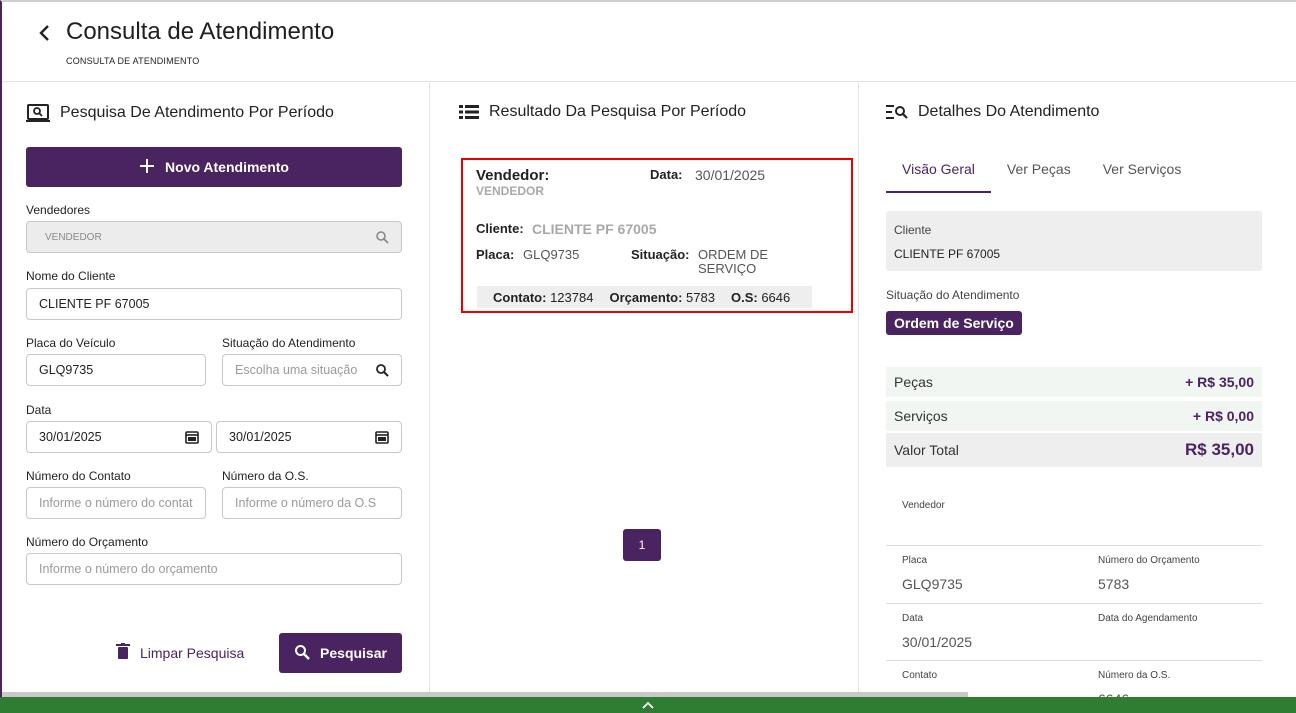 Image resolution: width=1296 pixels, height=713 pixels. Describe the element at coordinates (87, 542) in the screenshot. I see `orcamento-label: Número do Orçamento` at that location.